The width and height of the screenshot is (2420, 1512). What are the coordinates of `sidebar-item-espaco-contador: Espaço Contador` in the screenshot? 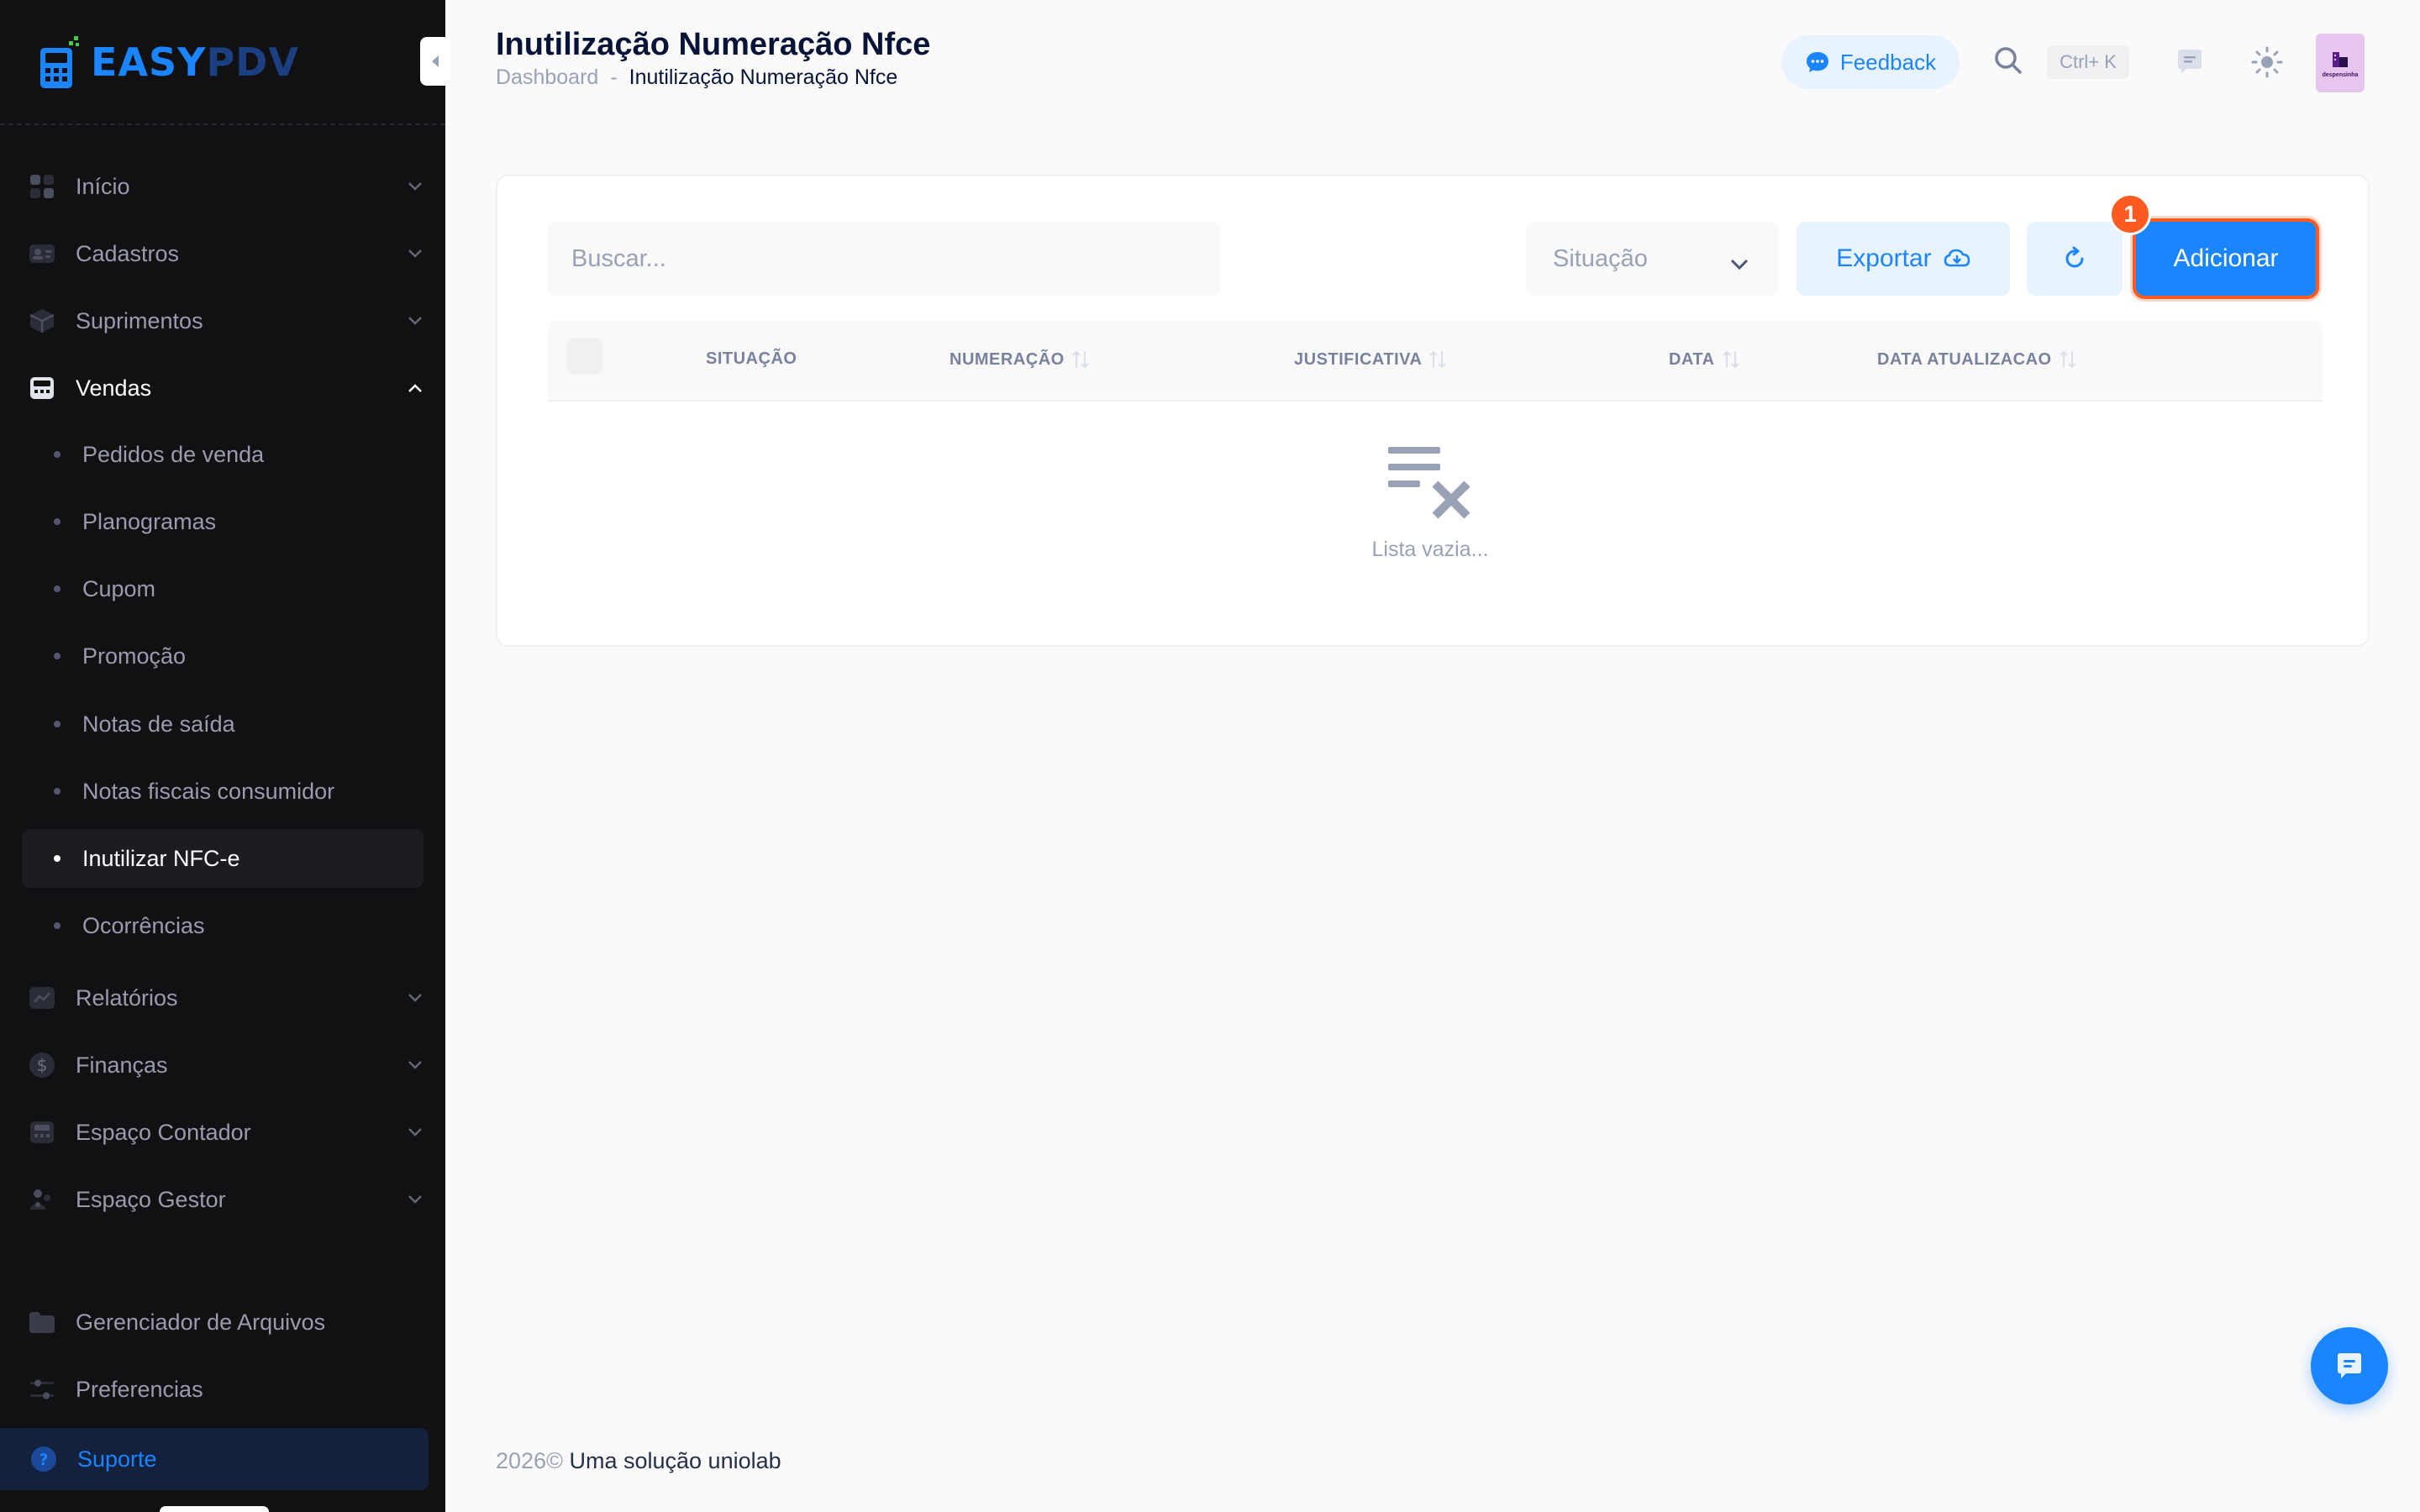 It's located at (224, 1132).